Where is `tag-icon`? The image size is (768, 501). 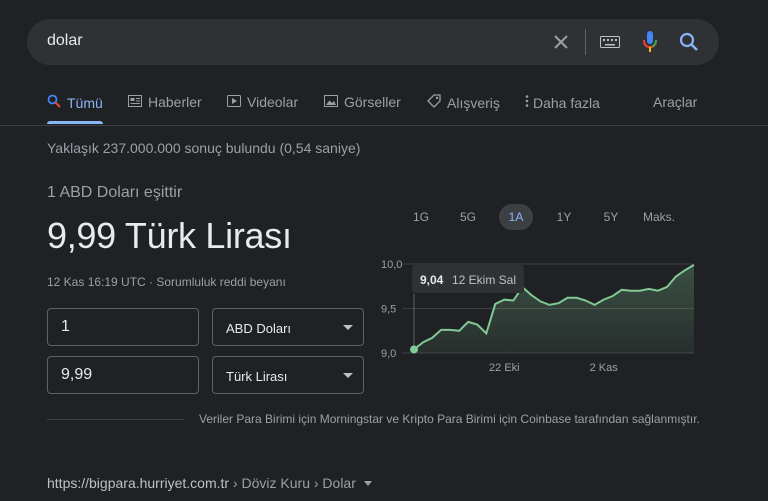 tag-icon is located at coordinates (434, 102).